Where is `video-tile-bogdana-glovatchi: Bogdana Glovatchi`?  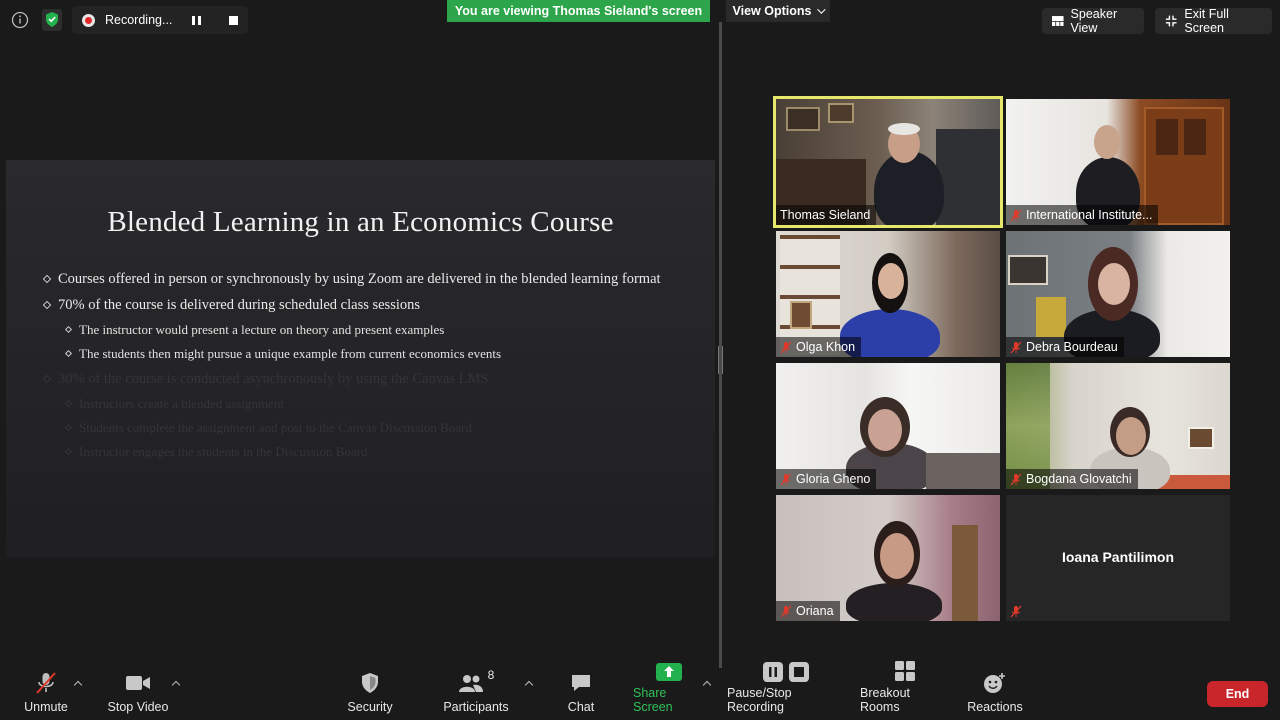 video-tile-bogdana-glovatchi: Bogdana Glovatchi is located at coordinates (1118, 426).